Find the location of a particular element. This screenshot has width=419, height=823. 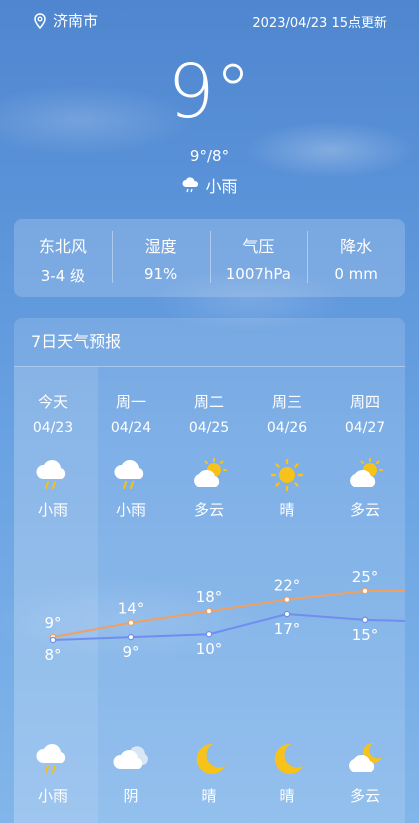

stat-label: 降水 is located at coordinates (356, 246).